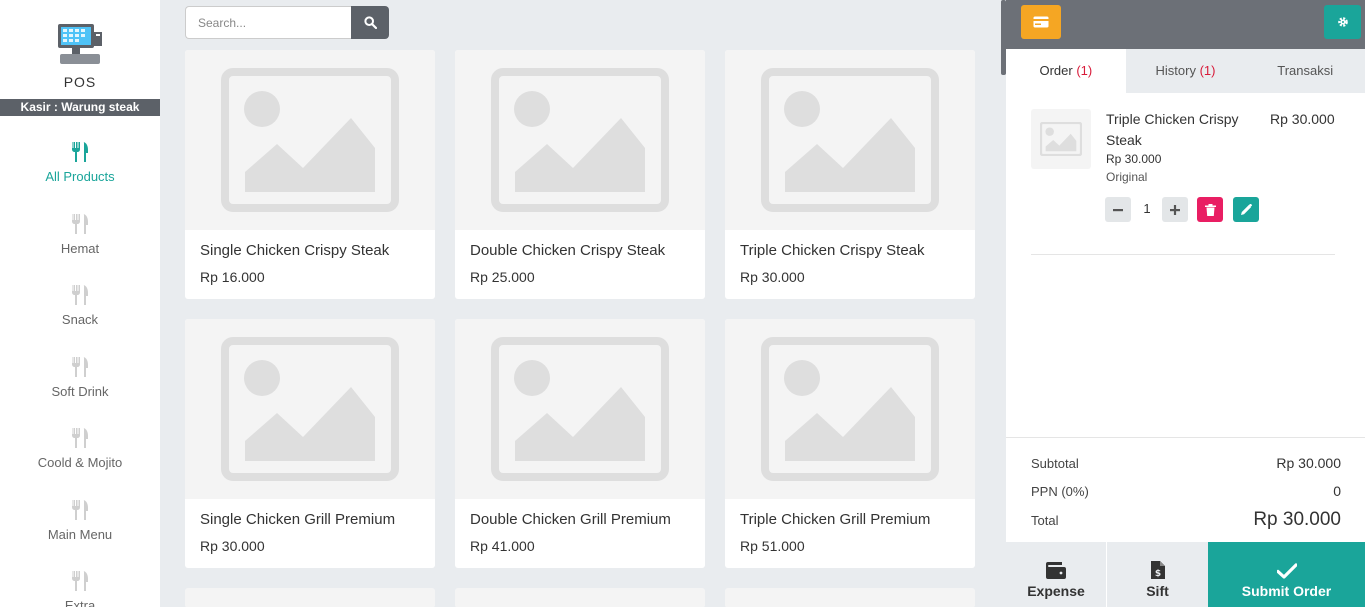 This screenshot has height=607, width=1365. What do you see at coordinates (1186, 463) in the screenshot?
I see `subtotal-row: Subtotal Rp 30.000` at bounding box center [1186, 463].